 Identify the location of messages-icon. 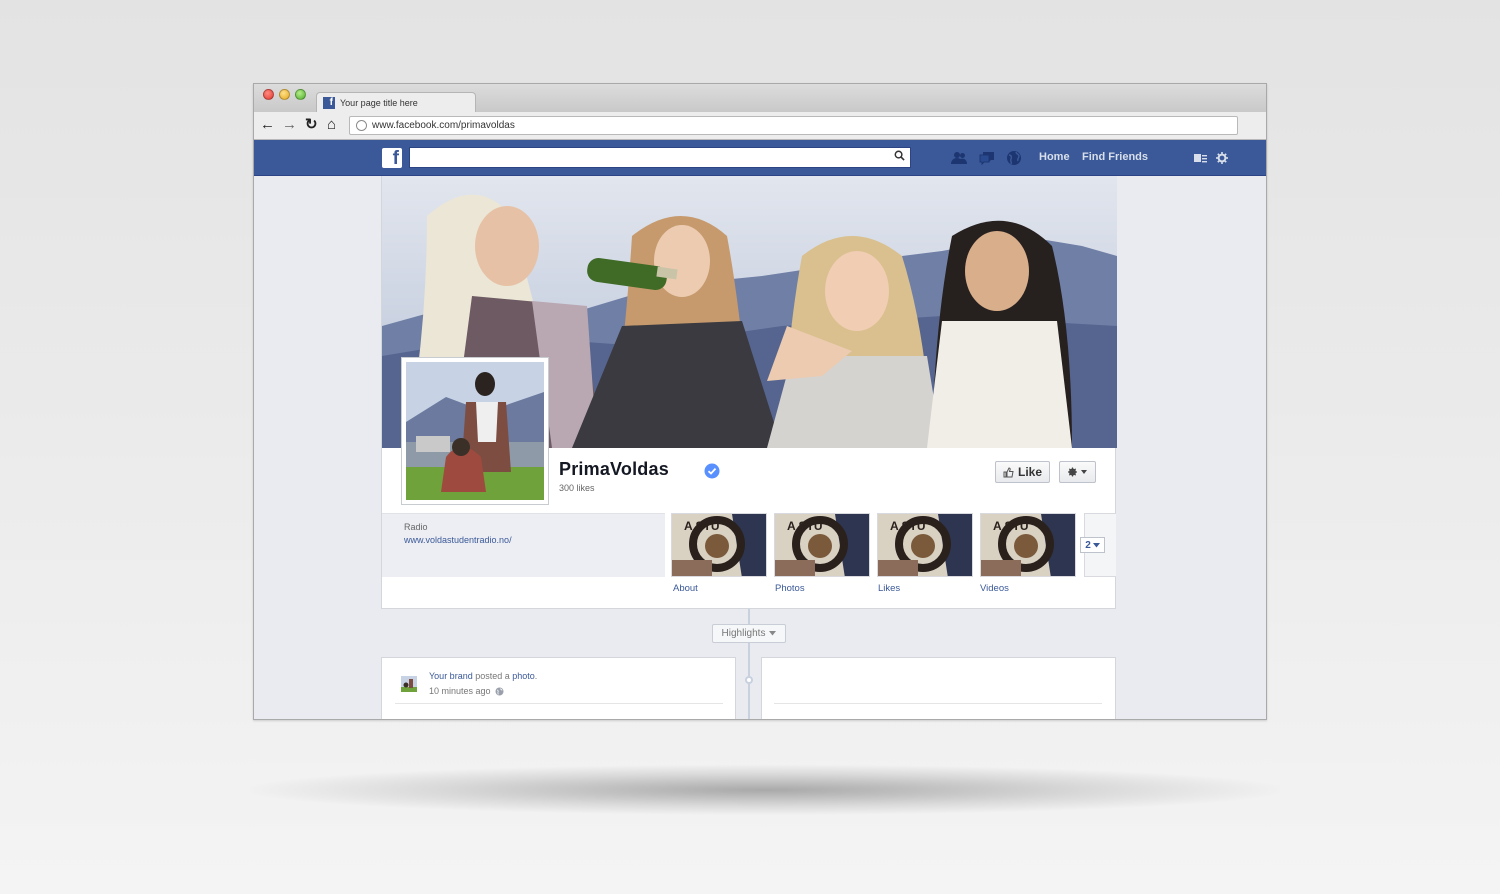
(987, 158).